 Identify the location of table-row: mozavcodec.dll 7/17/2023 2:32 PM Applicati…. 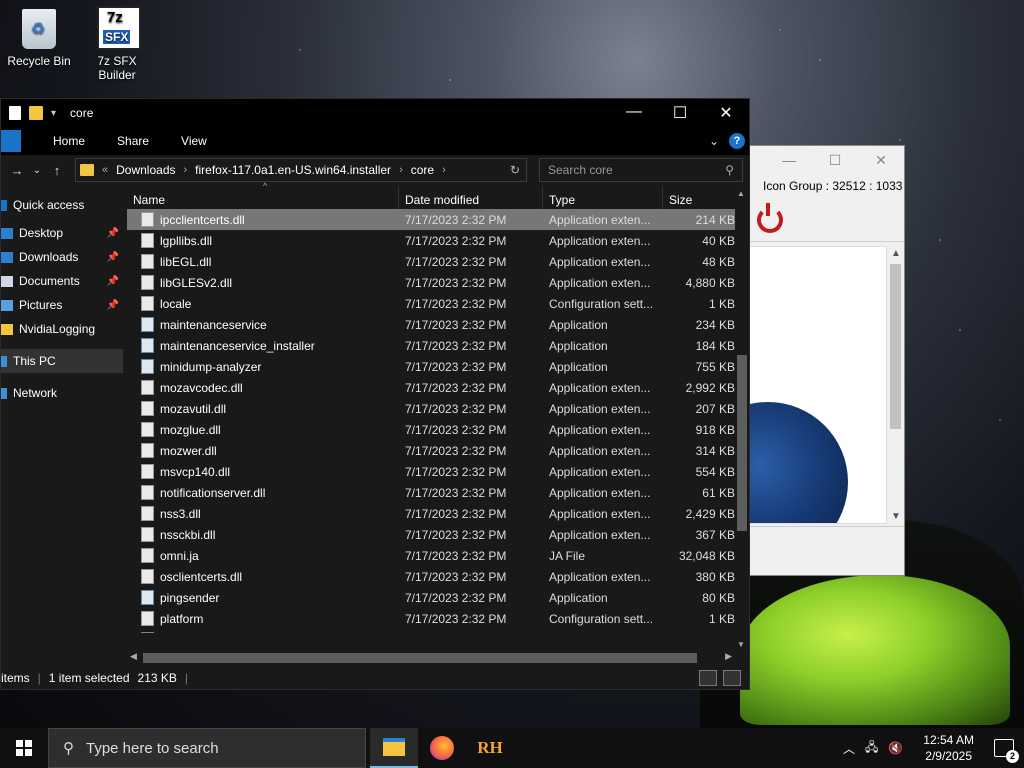
(432, 387).